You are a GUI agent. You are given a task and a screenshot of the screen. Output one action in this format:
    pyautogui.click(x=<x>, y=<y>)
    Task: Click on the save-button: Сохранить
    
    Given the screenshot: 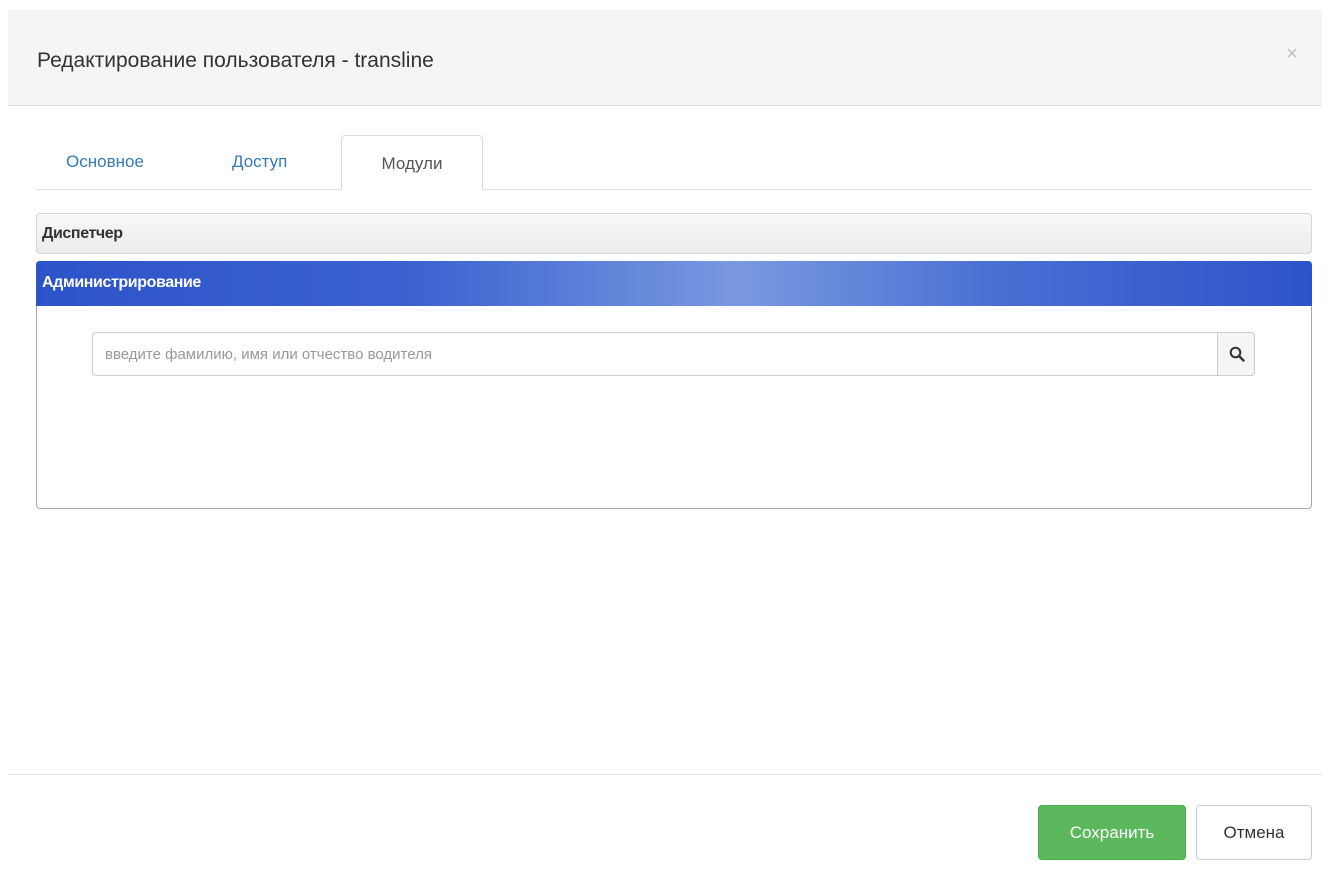 What is the action you would take?
    pyautogui.click(x=1112, y=832)
    